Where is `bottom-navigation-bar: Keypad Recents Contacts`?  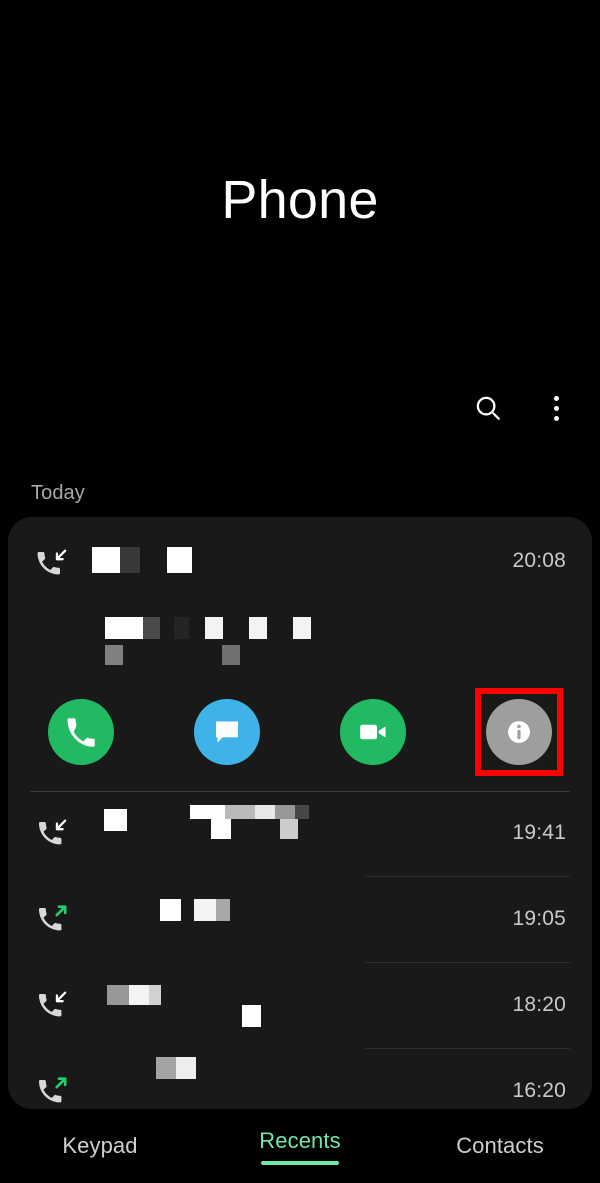 bottom-navigation-bar: Keypad Recents Contacts is located at coordinates (300, 1146).